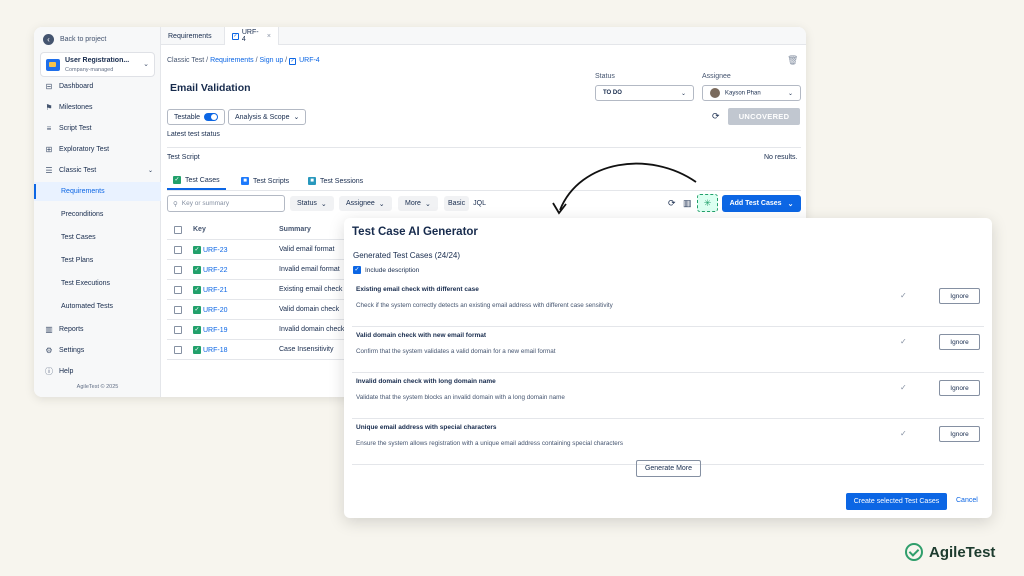  I want to click on status-filter: Status ⌄, so click(312, 203).